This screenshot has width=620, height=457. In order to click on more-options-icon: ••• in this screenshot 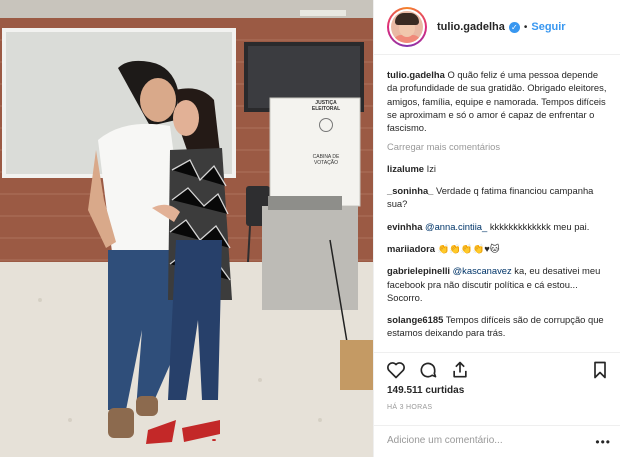, I will do `click(603, 442)`.